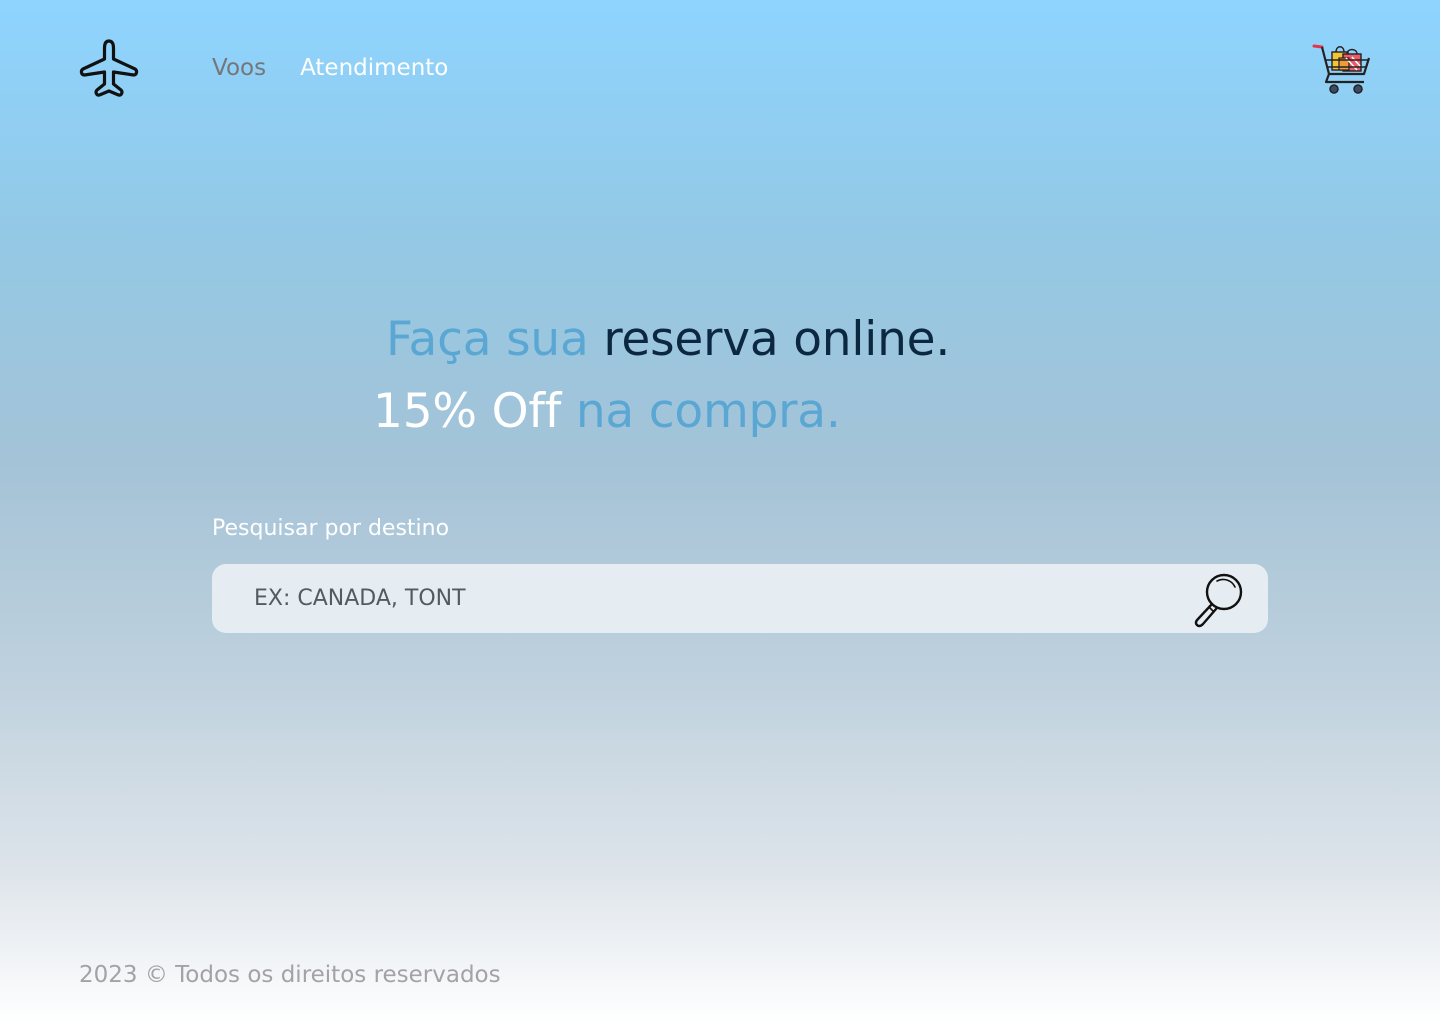 This screenshot has height=1024, width=1440. What do you see at coordinates (290, 975) in the screenshot?
I see `footer-copyright: 2023 © Todos os direitos reservados` at bounding box center [290, 975].